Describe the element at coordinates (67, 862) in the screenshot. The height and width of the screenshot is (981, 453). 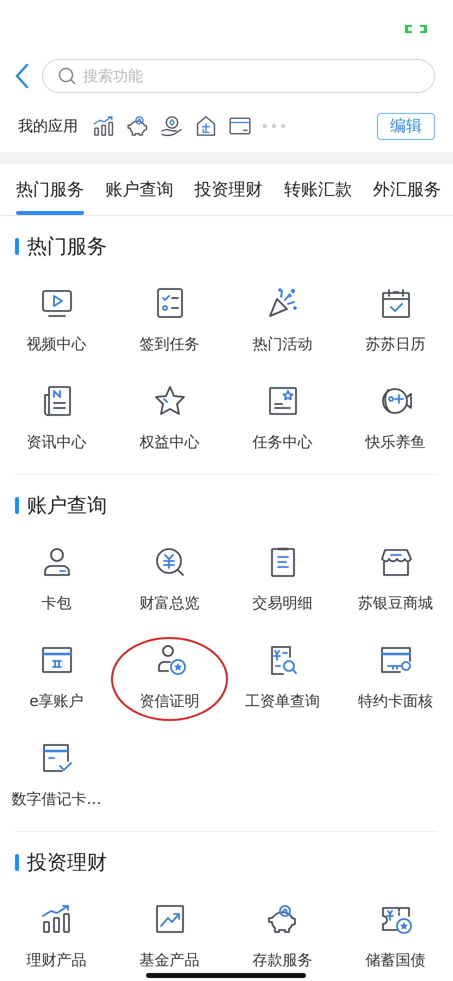
I see `section-title: 投资理财` at that location.